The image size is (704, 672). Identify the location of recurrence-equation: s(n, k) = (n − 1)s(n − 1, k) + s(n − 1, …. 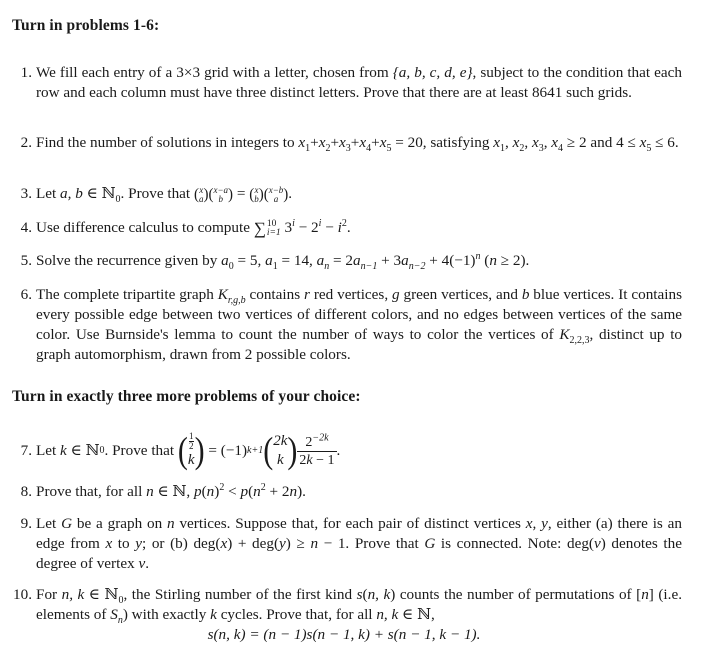
(344, 634).